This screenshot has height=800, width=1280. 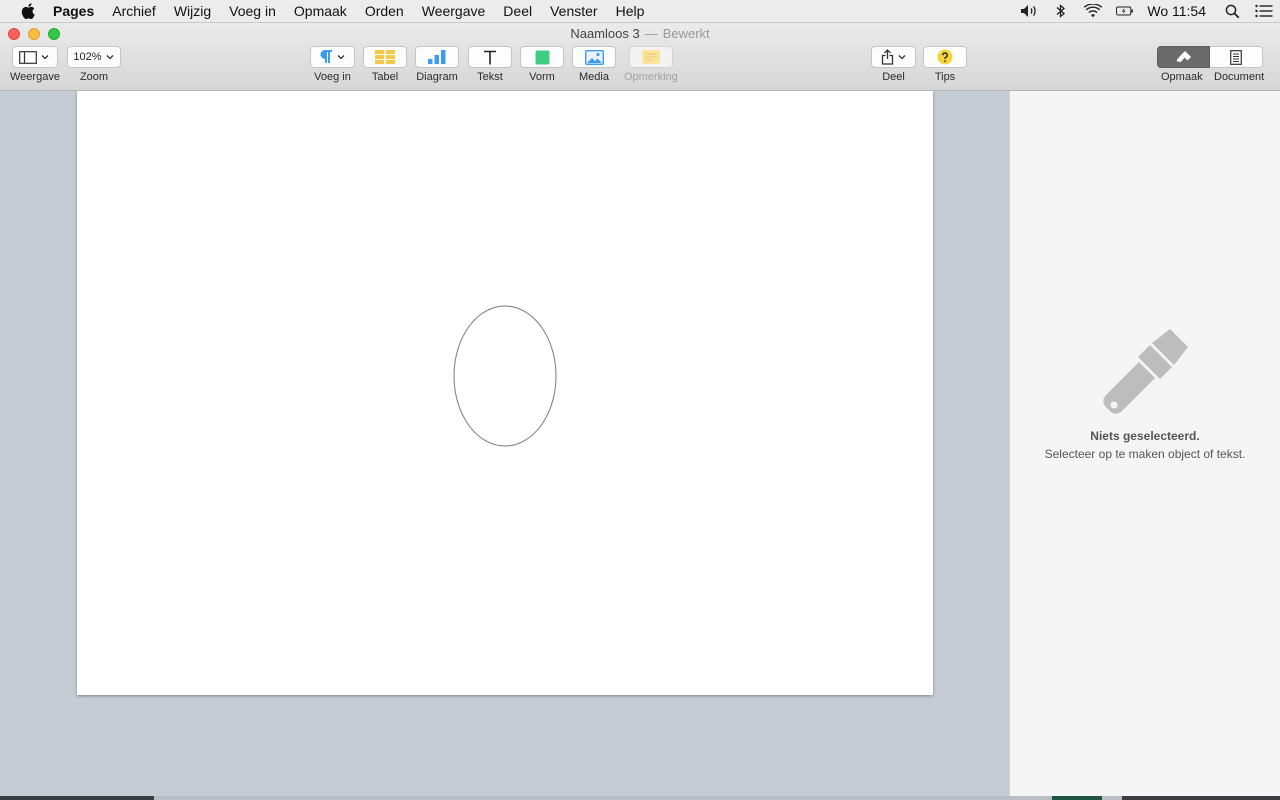 I want to click on share-icon, so click(x=887, y=57).